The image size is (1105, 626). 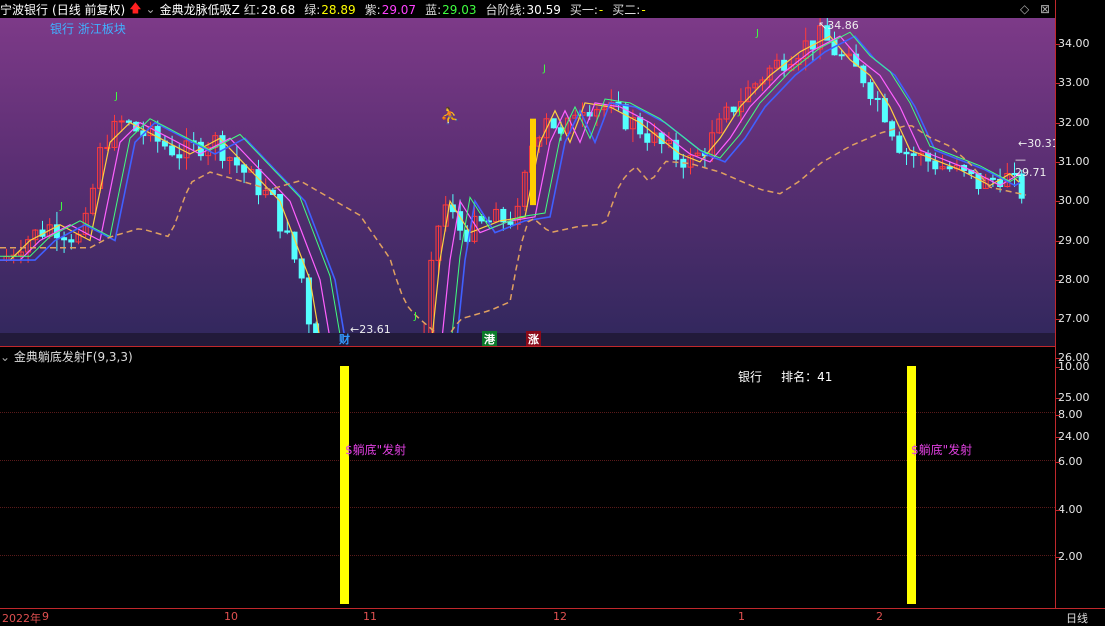 I want to click on price-tick: 30.00, so click(x=1074, y=201).